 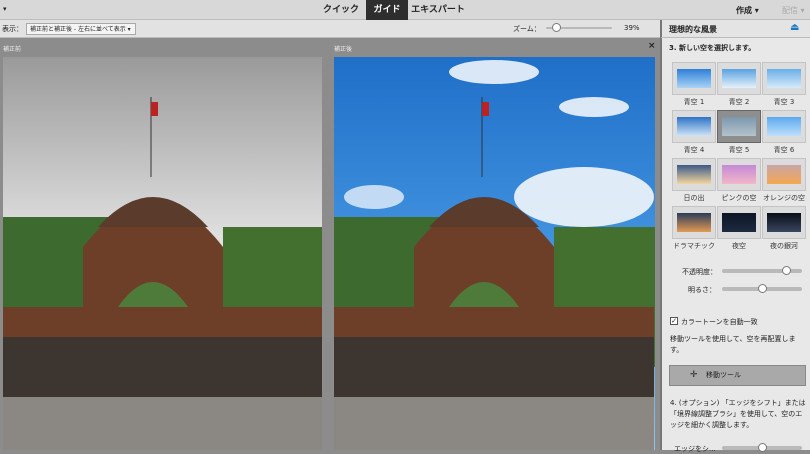 What do you see at coordinates (5, 9) in the screenshot?
I see `menu-arrow-icon: ▾` at bounding box center [5, 9].